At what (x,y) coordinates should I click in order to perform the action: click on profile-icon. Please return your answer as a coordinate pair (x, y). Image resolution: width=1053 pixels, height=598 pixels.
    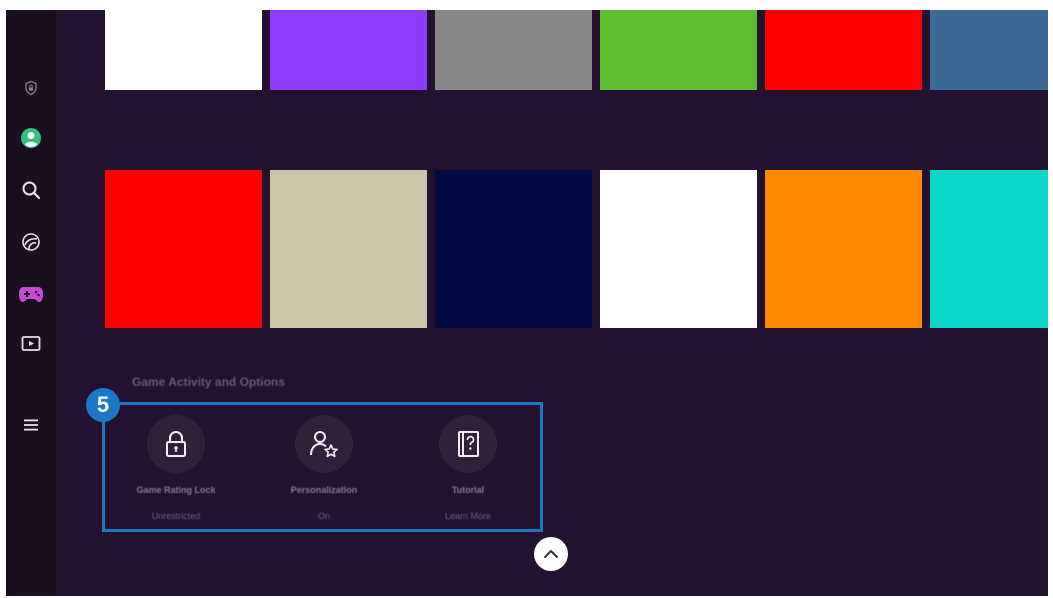
    Looking at the image, I should click on (31, 138).